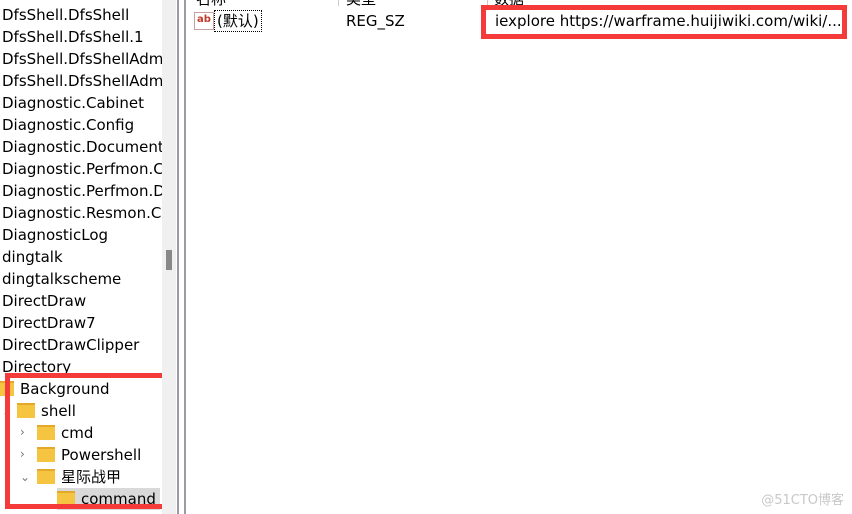  I want to click on tree-item: Diagnostic.Perfmon.Config, so click(82, 169).